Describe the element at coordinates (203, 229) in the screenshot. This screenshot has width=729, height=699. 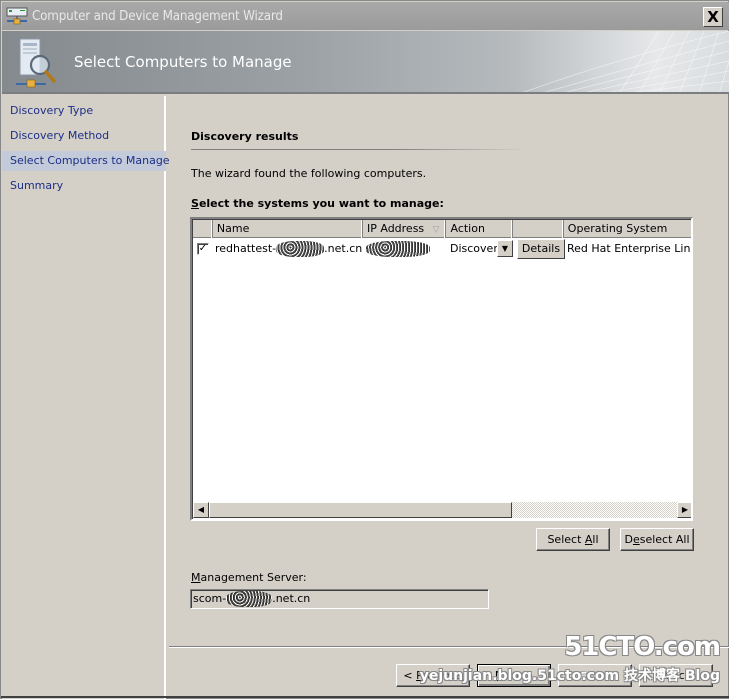
I see `column-header-check` at that location.